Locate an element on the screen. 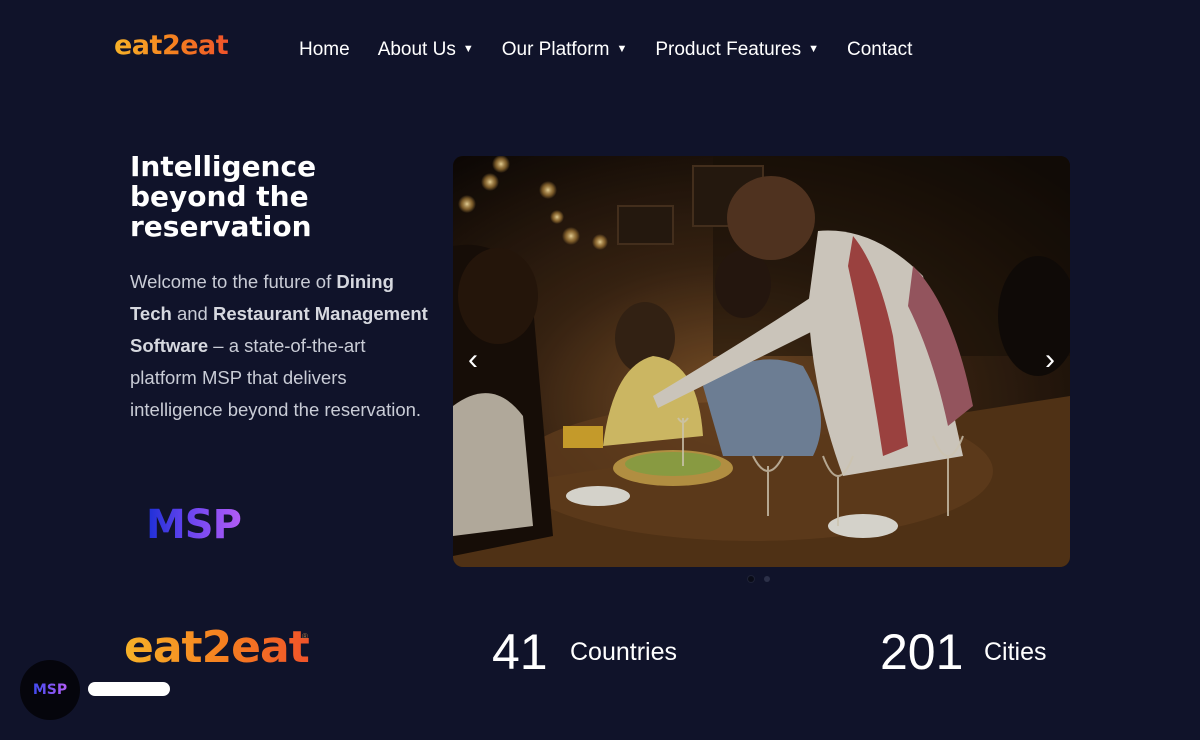 The height and width of the screenshot is (740, 1200). nav-contact-label: Contact is located at coordinates (879, 49).